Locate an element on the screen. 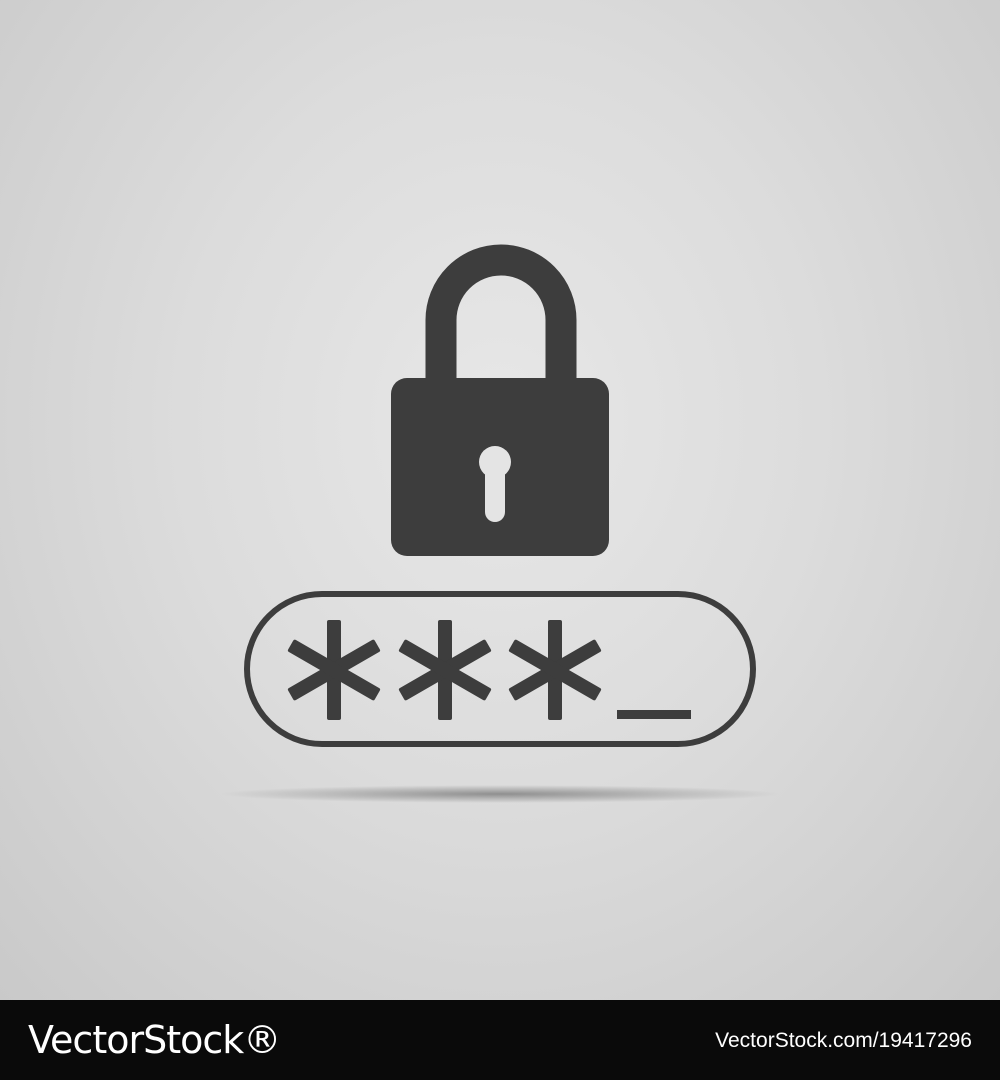 The height and width of the screenshot is (1080, 1000). floor-shadow is located at coordinates (500, 794).